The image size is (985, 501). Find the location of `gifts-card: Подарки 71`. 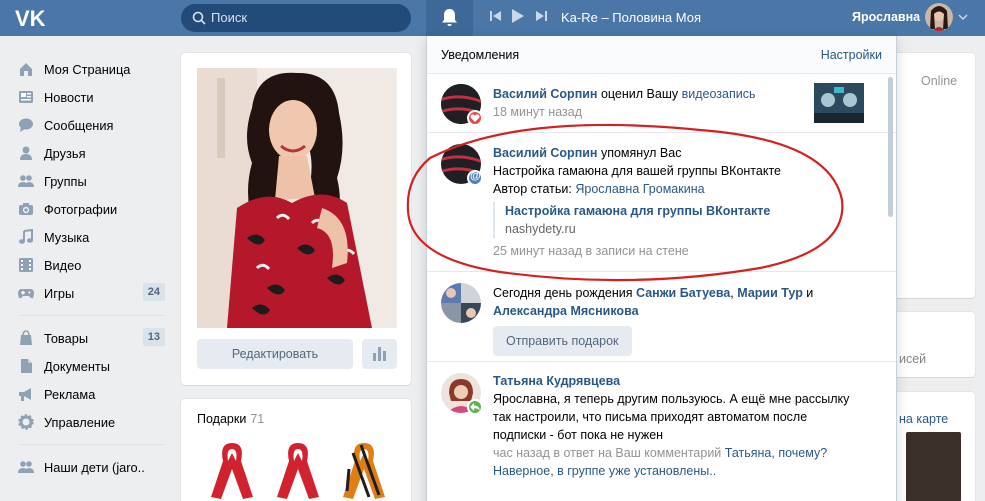

gifts-card: Подарки 71 is located at coordinates (296, 450).